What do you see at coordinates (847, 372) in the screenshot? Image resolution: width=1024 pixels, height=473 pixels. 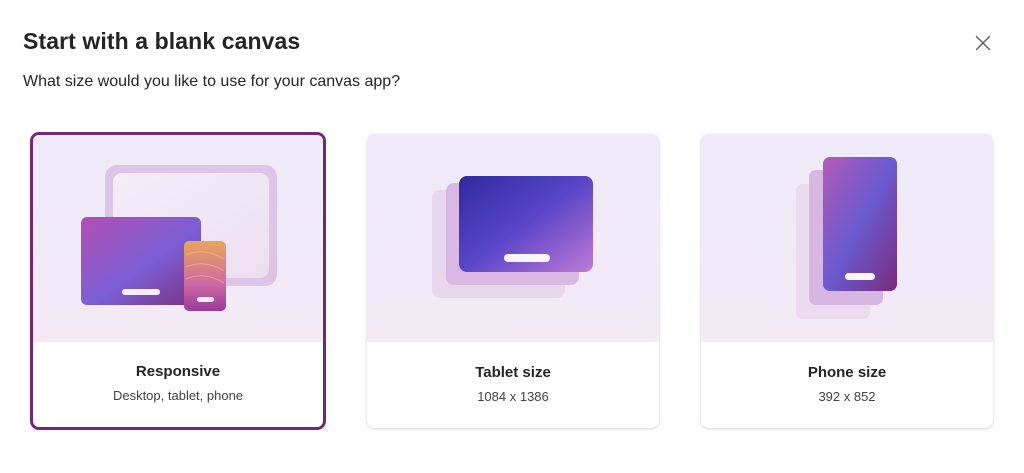 I see `option-name: Phone size` at bounding box center [847, 372].